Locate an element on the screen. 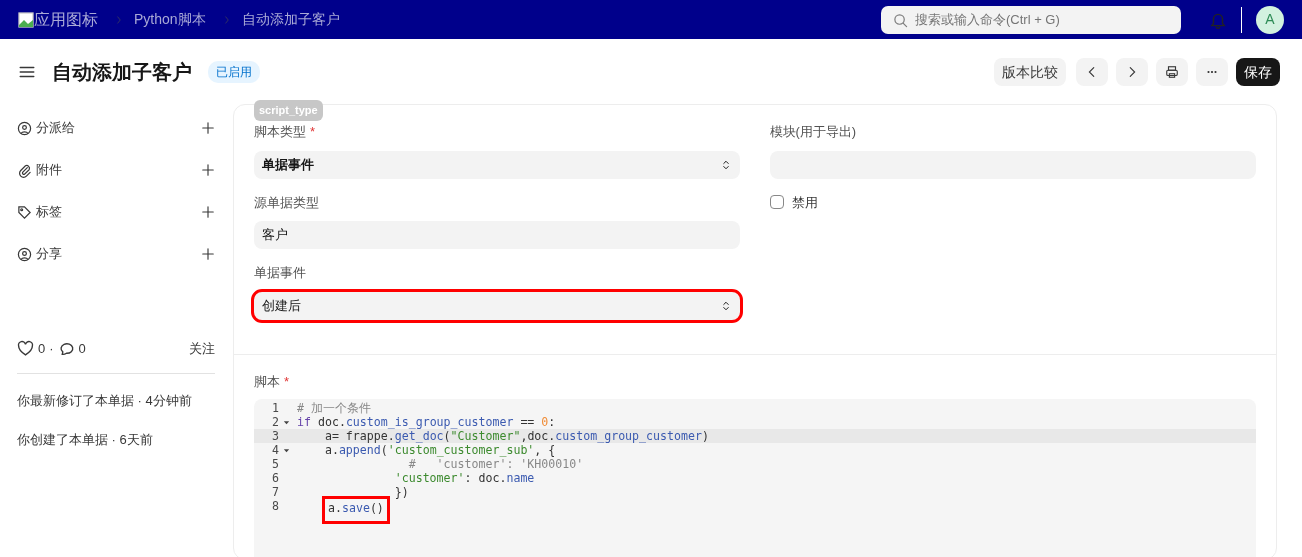 The height and width of the screenshot is (557, 1302). sidebar-action-link: 标签 is located at coordinates (49, 212).